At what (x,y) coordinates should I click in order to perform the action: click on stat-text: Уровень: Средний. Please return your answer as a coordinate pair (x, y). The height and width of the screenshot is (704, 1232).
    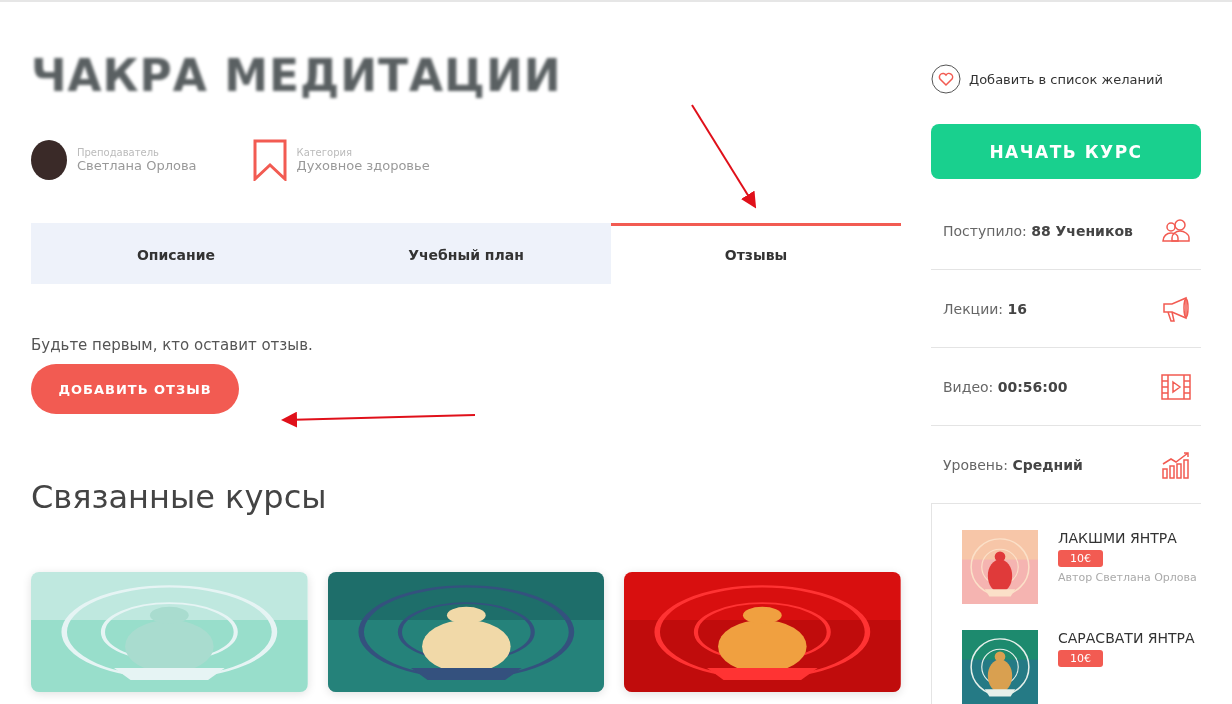
    Looking at the image, I should click on (1013, 464).